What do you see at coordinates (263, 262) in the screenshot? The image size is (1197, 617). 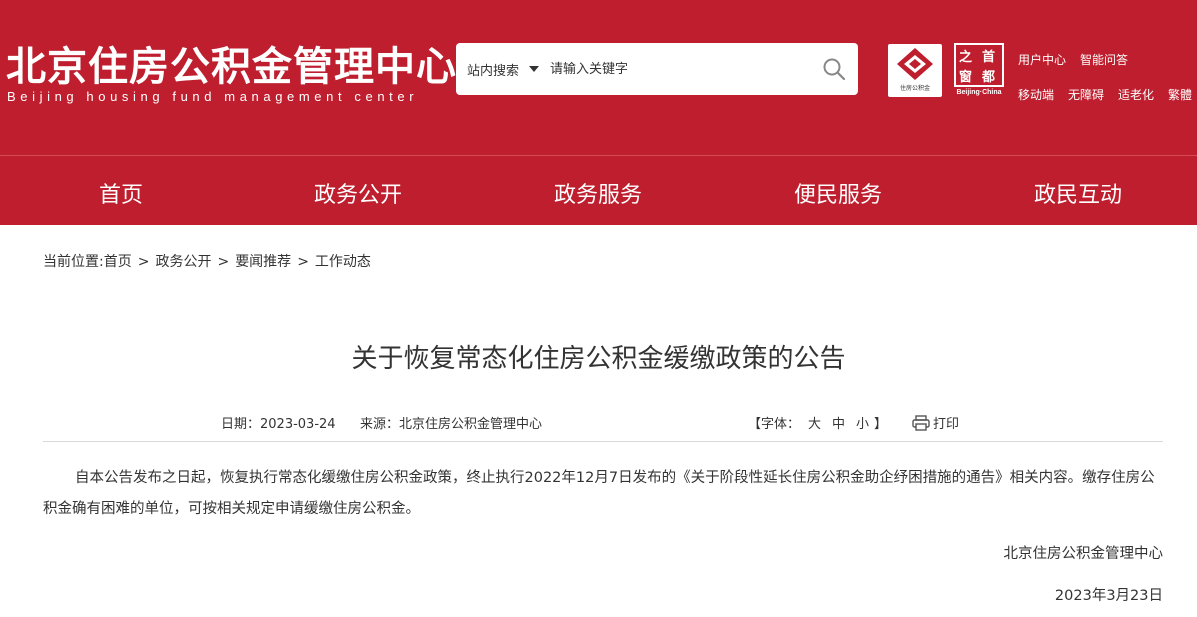 I see `breadcrumb-item-news: 要闻推荐` at bounding box center [263, 262].